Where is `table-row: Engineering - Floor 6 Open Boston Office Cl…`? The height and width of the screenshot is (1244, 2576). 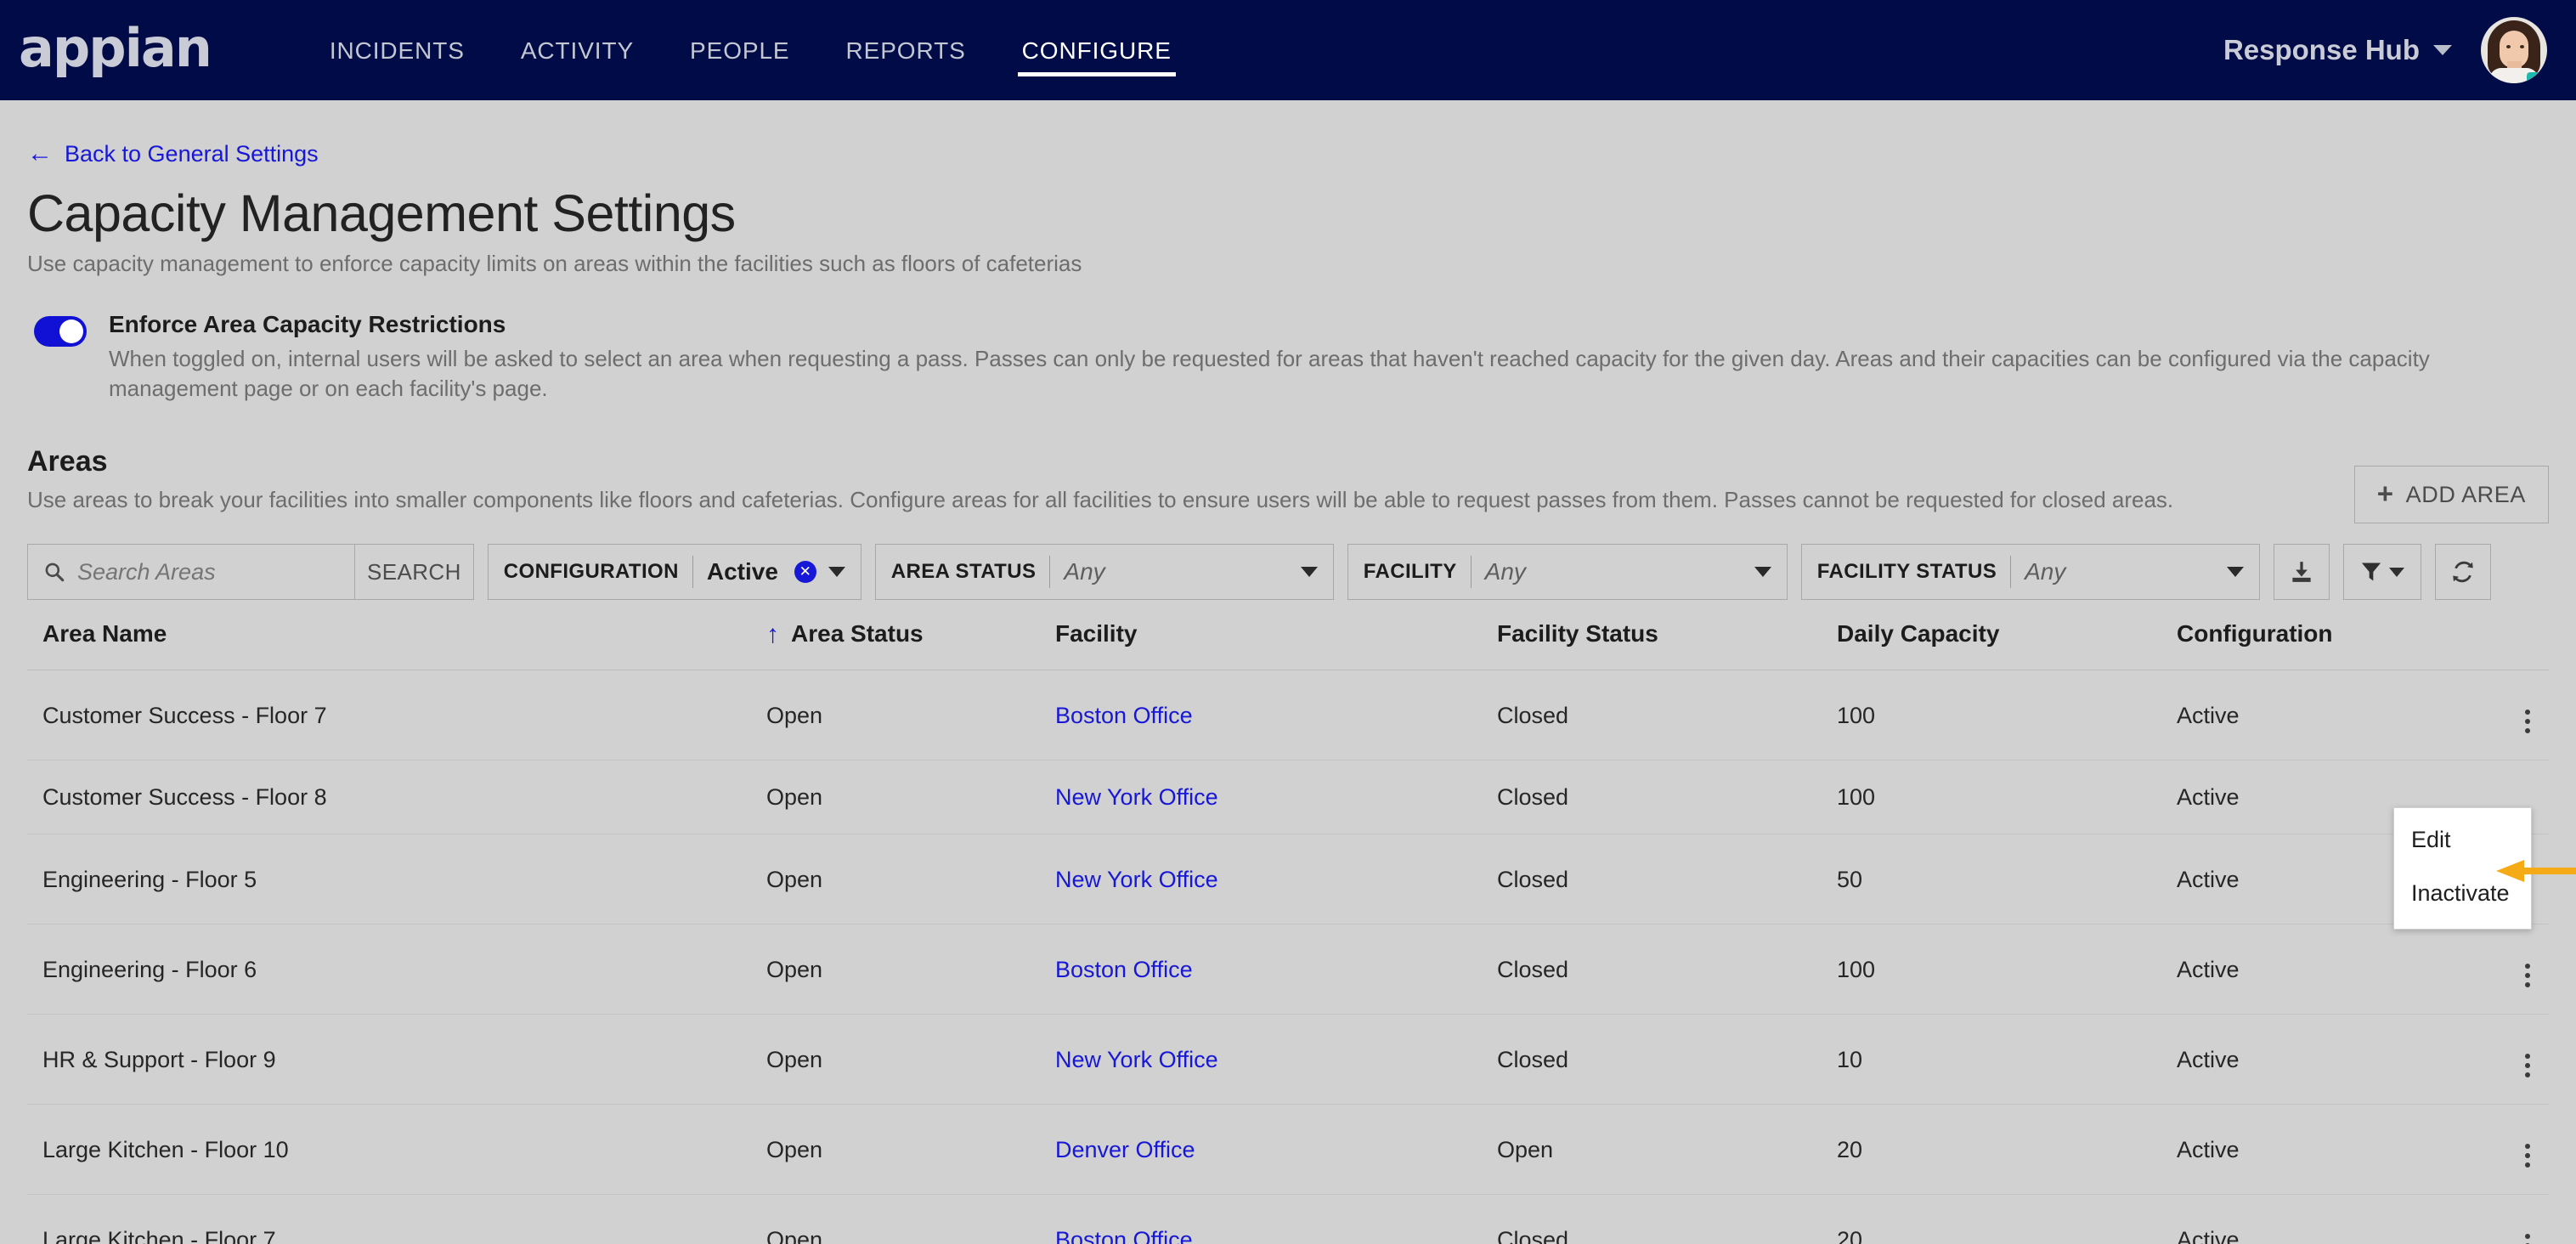 table-row: Engineering - Floor 6 Open Boston Office Cl… is located at coordinates (1288, 969).